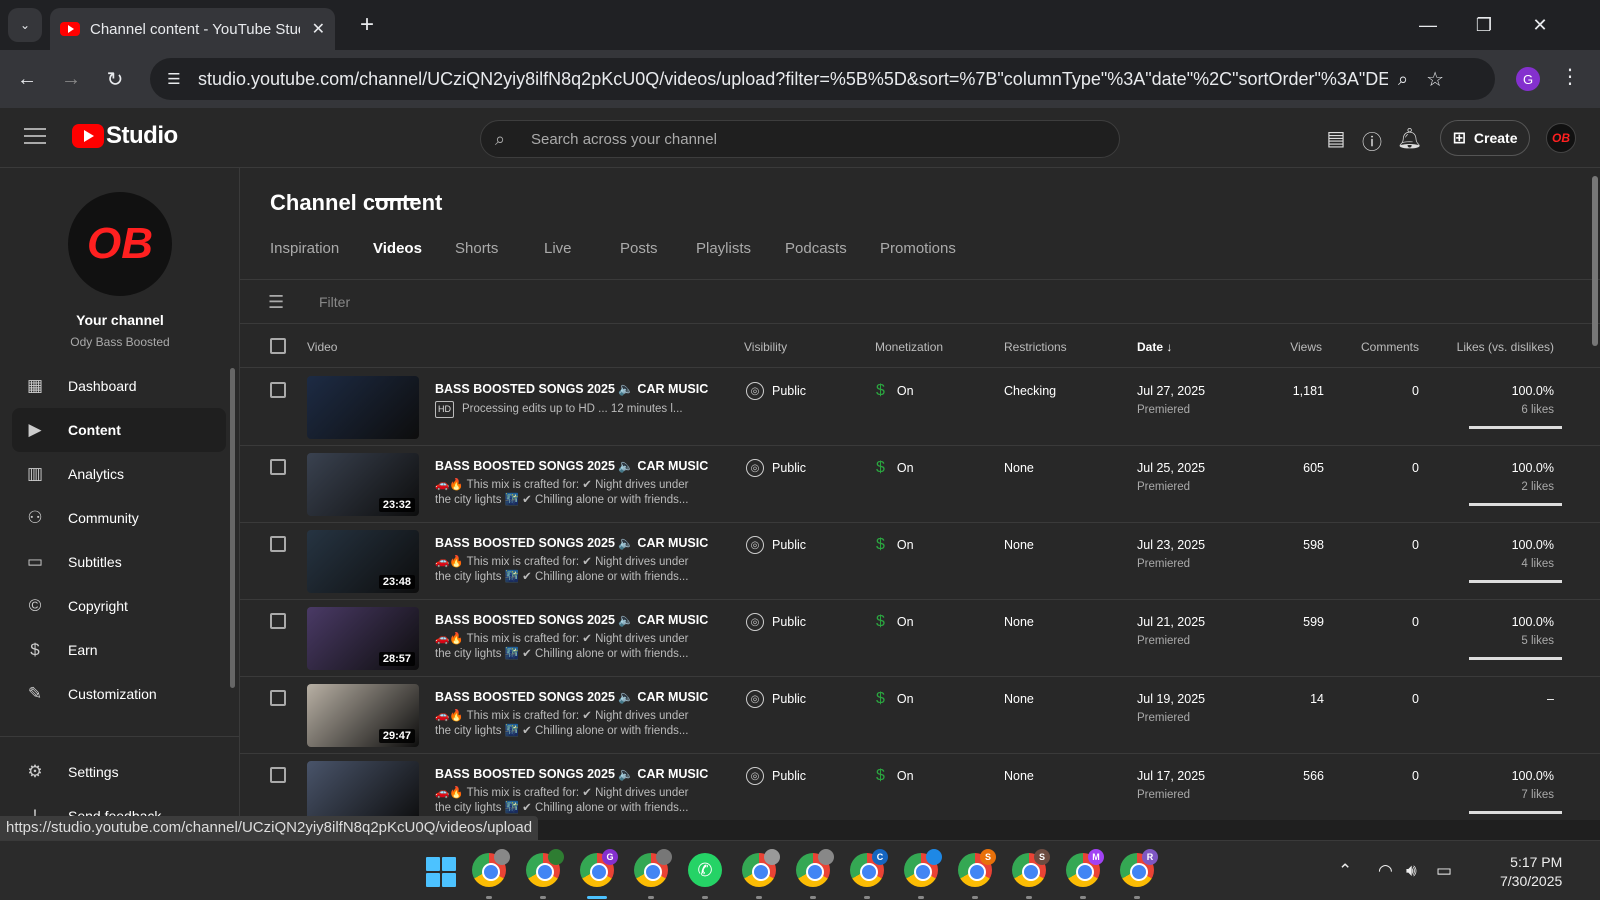 The width and height of the screenshot is (1600, 900). Describe the element at coordinates (363, 790) in the screenshot. I see `video-thumbnail` at that location.